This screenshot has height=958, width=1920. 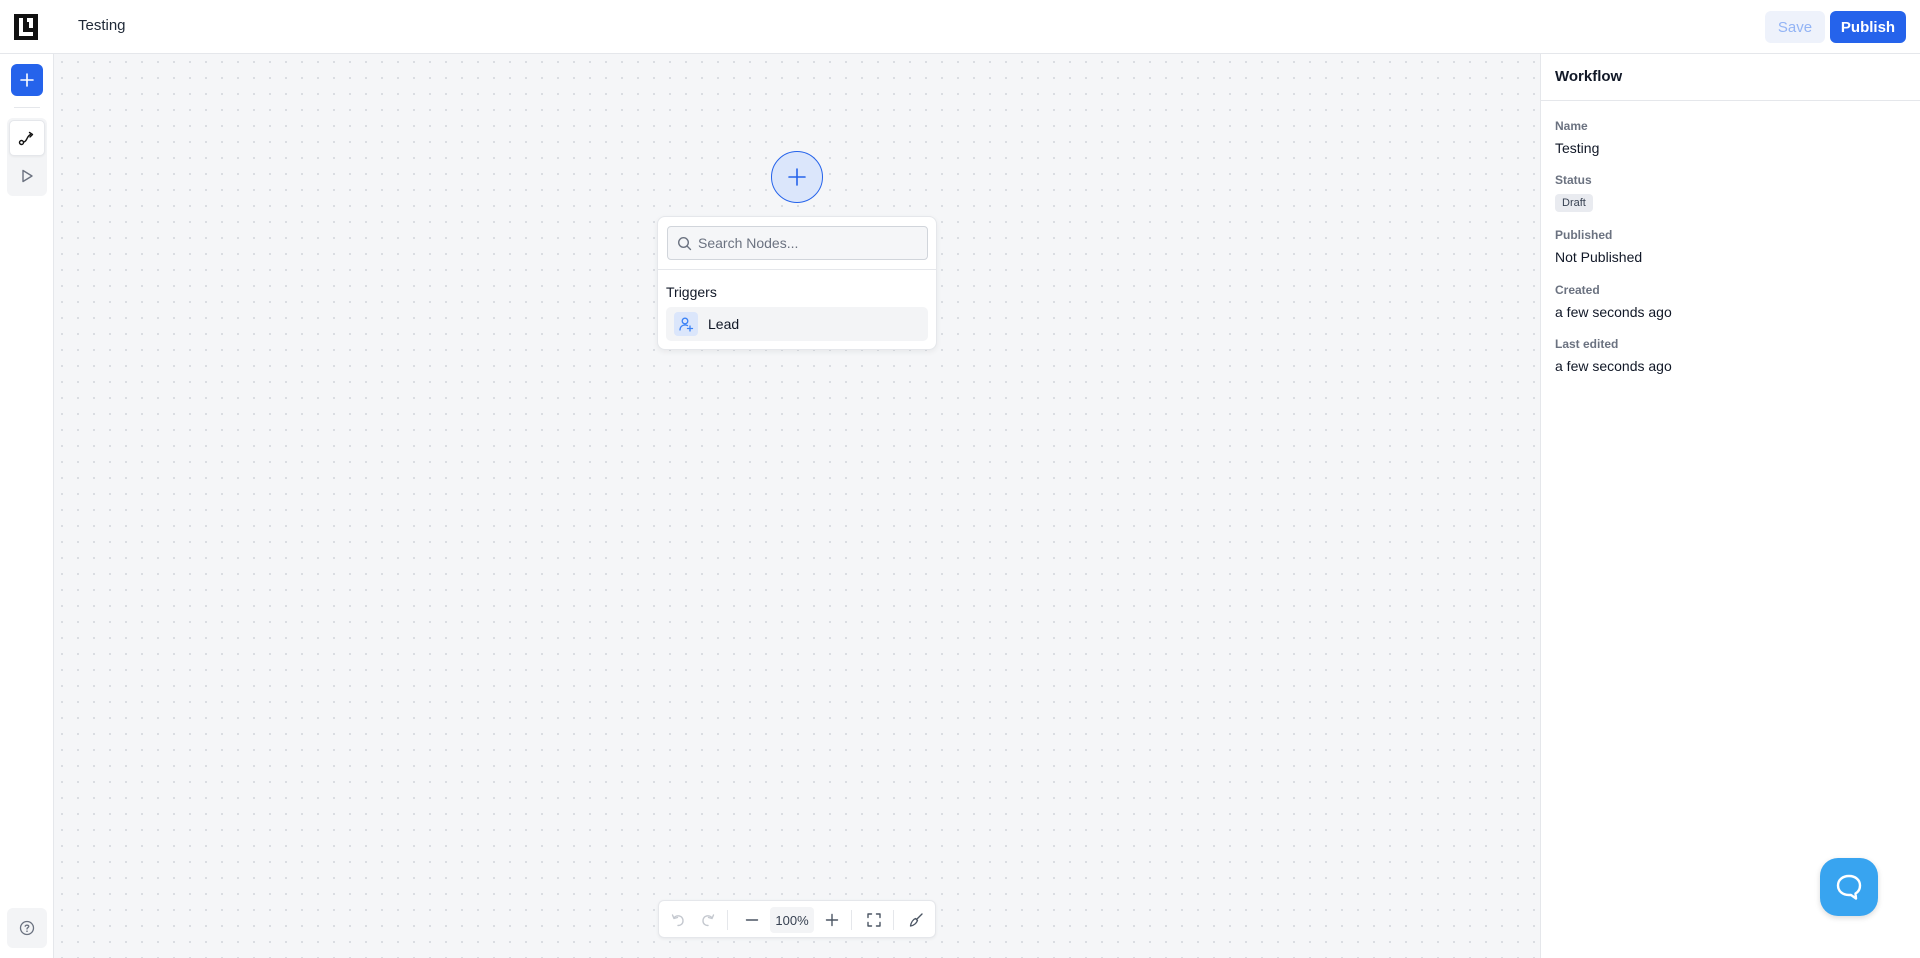 I want to click on canvas-controls: 100%, so click(x=797, y=919).